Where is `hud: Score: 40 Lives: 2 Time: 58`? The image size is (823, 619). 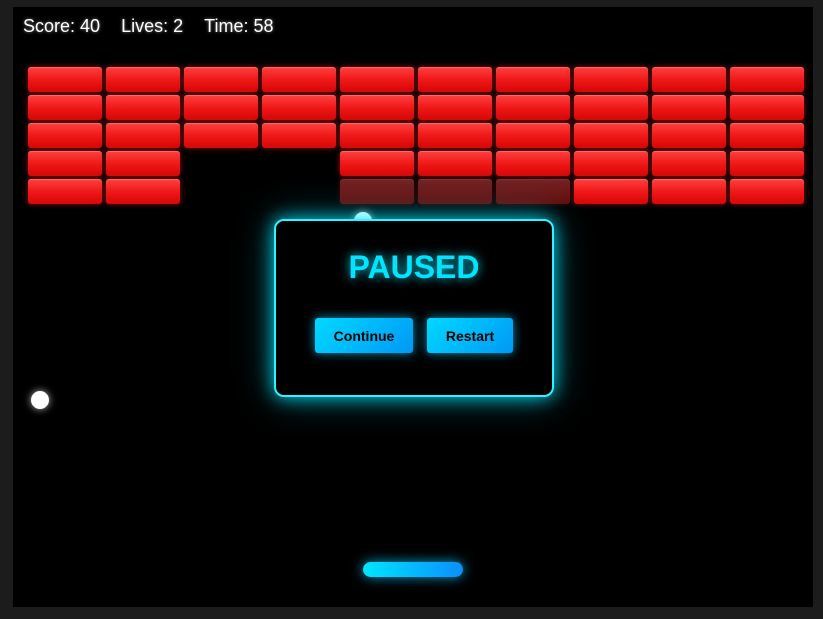
hud: Score: 40 Lives: 2 Time: 58 is located at coordinates (156, 26).